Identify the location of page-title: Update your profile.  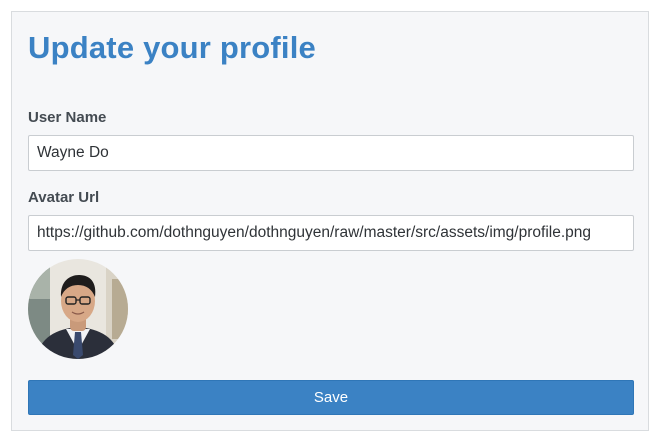
(172, 47).